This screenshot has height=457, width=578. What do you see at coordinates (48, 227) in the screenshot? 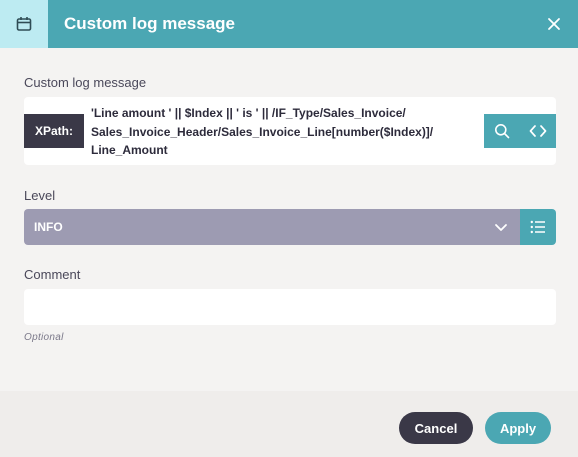
I see `level-selected-value: INFO` at bounding box center [48, 227].